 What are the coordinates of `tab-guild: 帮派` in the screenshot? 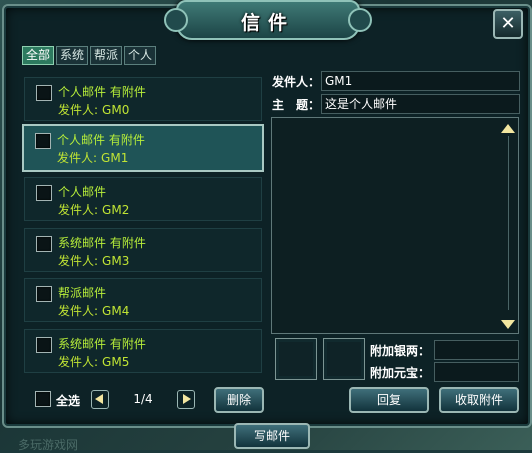 It's located at (106, 55).